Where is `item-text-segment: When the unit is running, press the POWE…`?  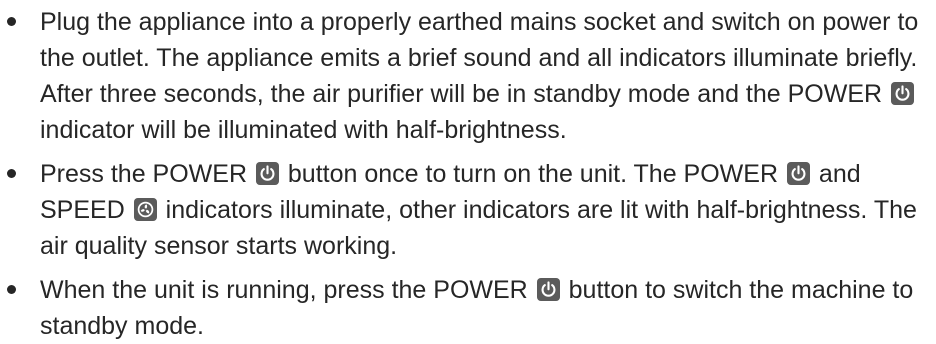 item-text-segment: When the unit is running, press the POWE… is located at coordinates (284, 290).